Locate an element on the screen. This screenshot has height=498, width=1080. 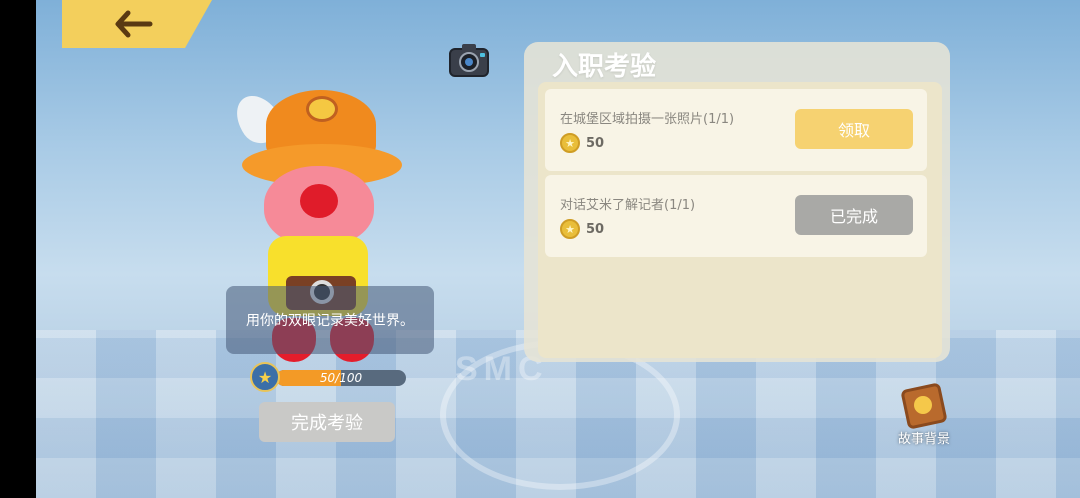
claim-label: 领取 is located at coordinates (853, 130).